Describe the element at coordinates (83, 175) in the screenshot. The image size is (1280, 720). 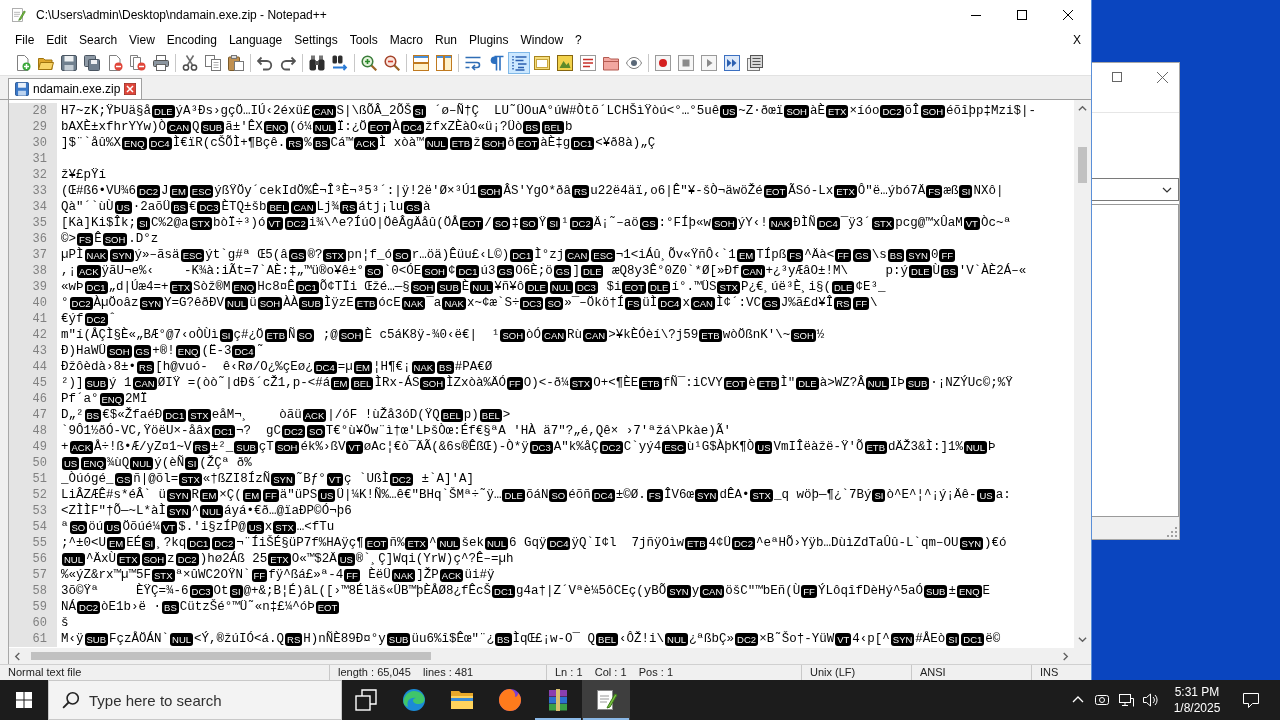
I see `code-text: ž¥£pŸí` at that location.